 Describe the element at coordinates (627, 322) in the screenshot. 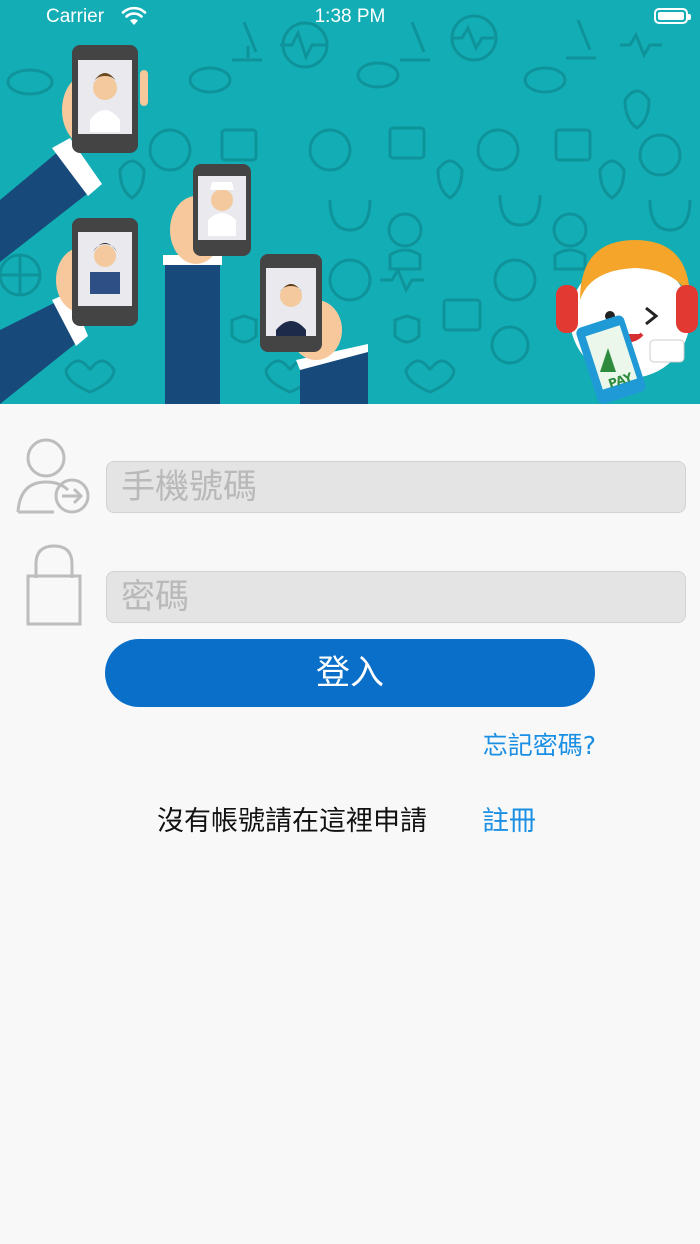

I see `mascot-logo: PAY` at that location.